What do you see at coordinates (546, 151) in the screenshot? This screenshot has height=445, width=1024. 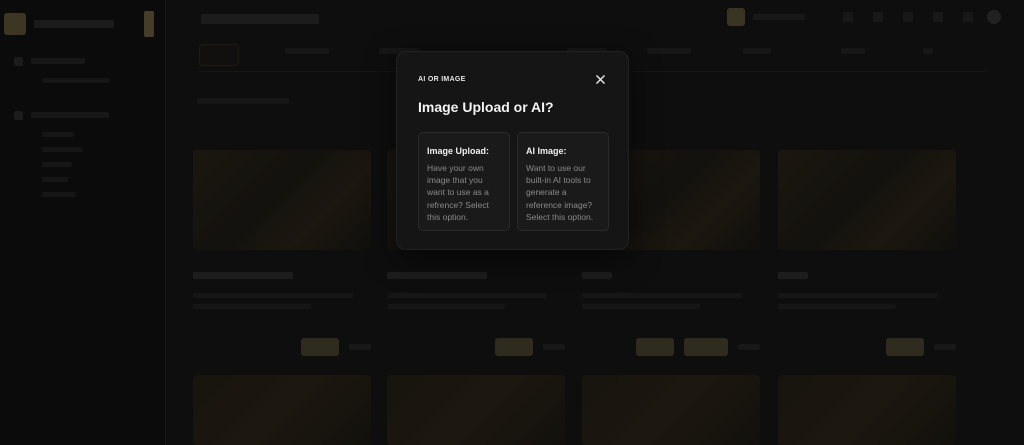 I see `option-title: AI Image:` at bounding box center [546, 151].